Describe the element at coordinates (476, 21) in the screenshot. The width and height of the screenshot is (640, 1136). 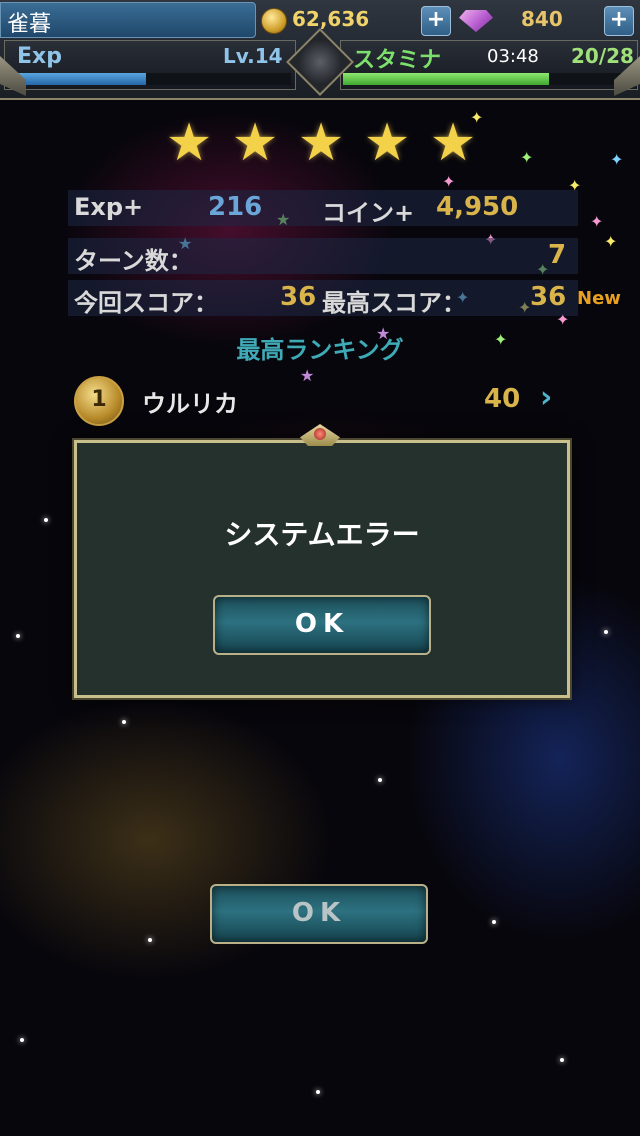
I see `gem-icon` at that location.